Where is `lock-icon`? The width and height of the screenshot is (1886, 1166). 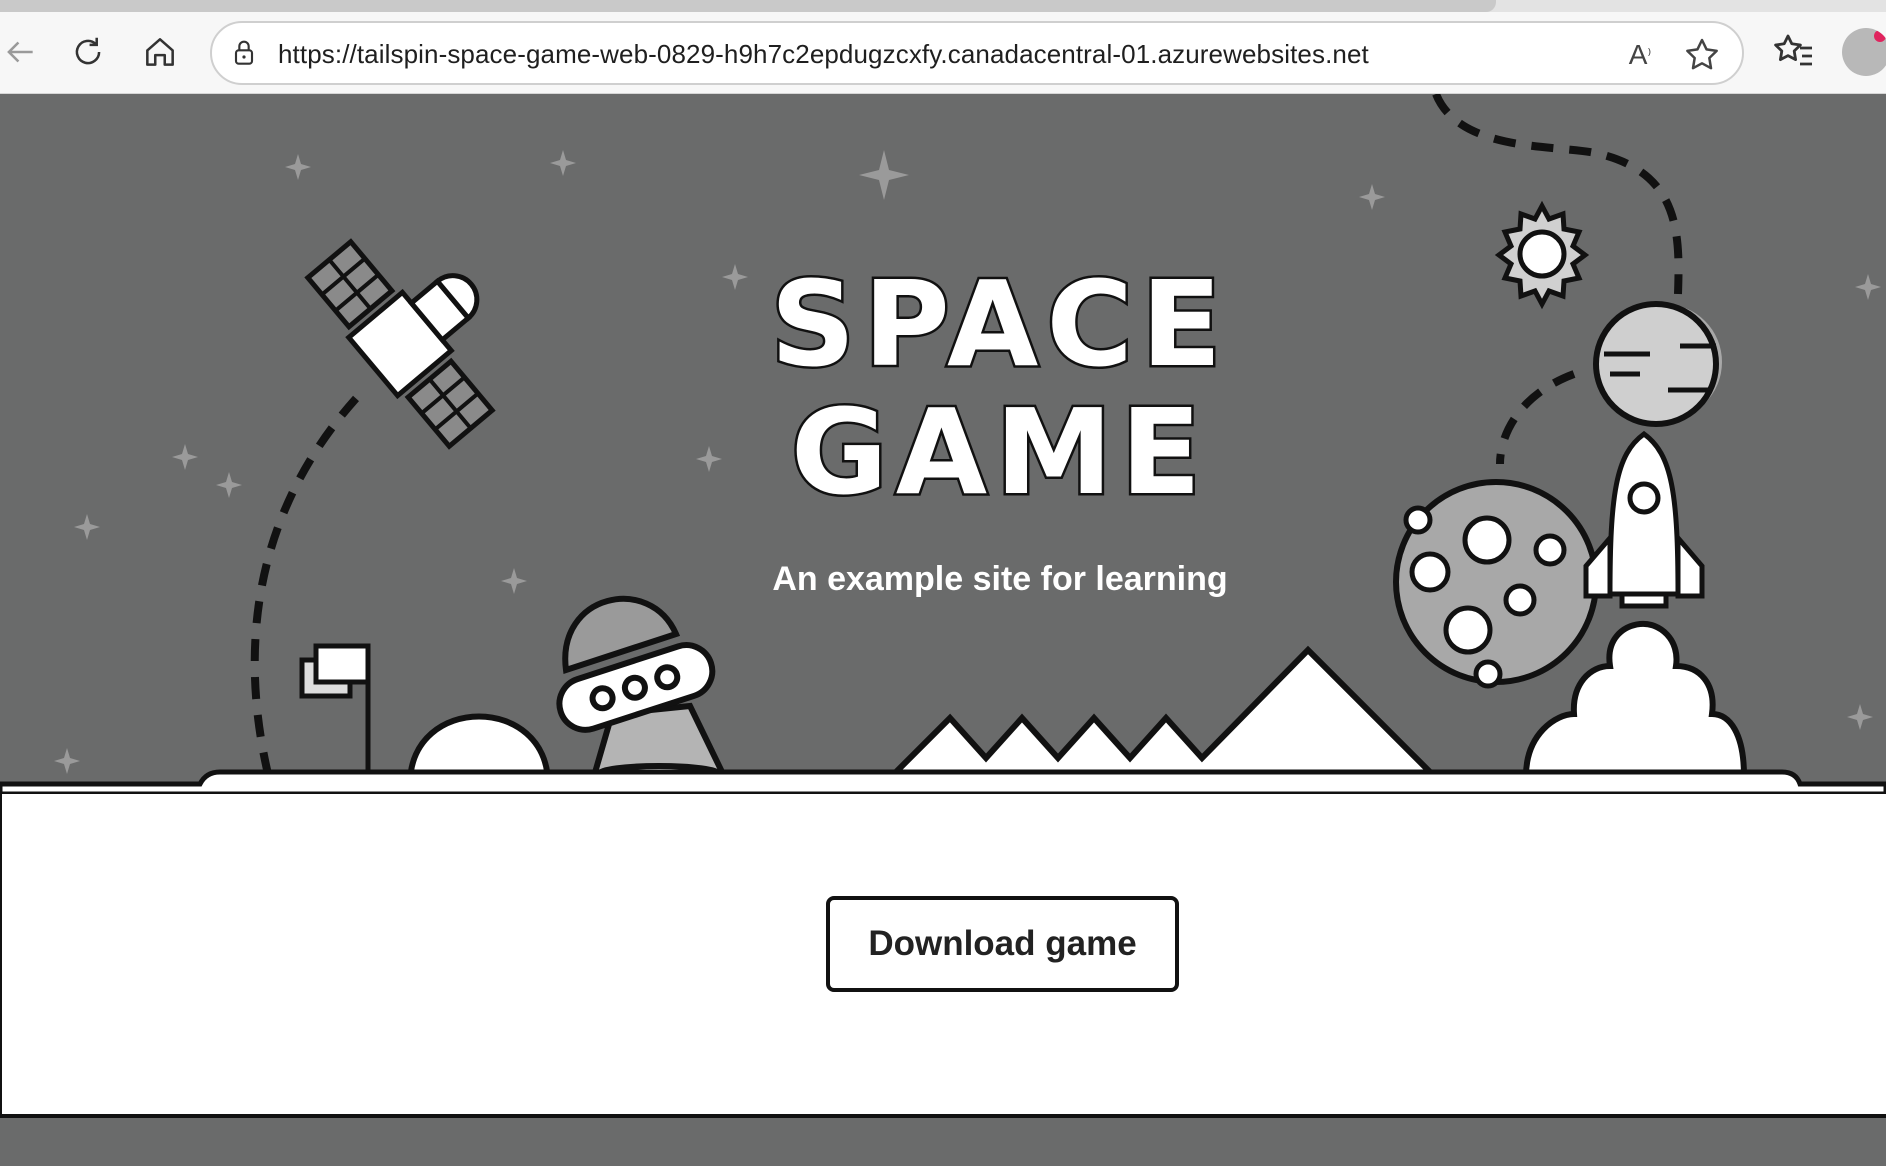 lock-icon is located at coordinates (244, 53).